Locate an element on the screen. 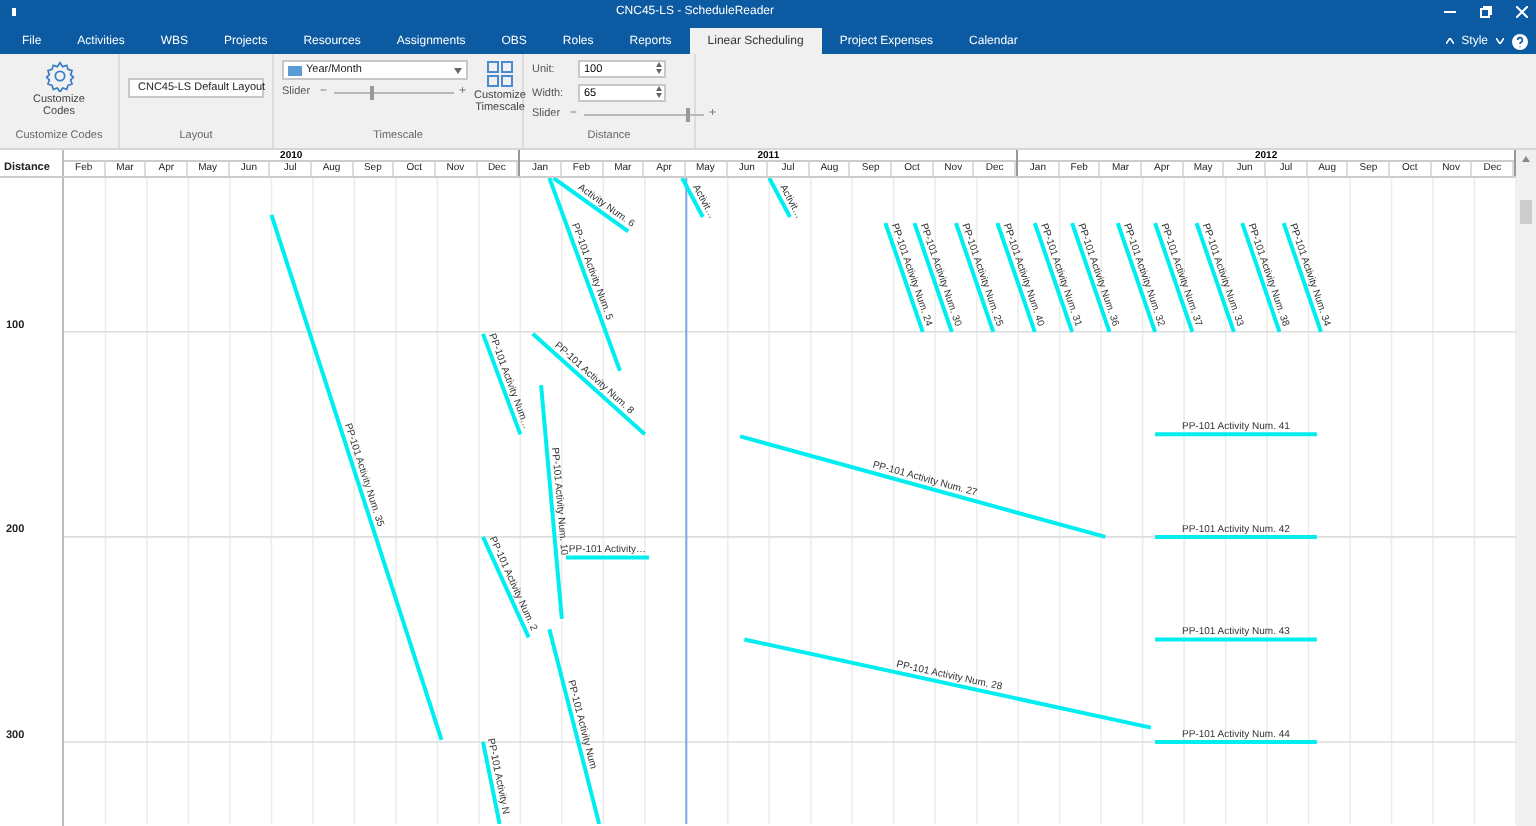 The height and width of the screenshot is (826, 1536). help-icon is located at coordinates (1520, 41).